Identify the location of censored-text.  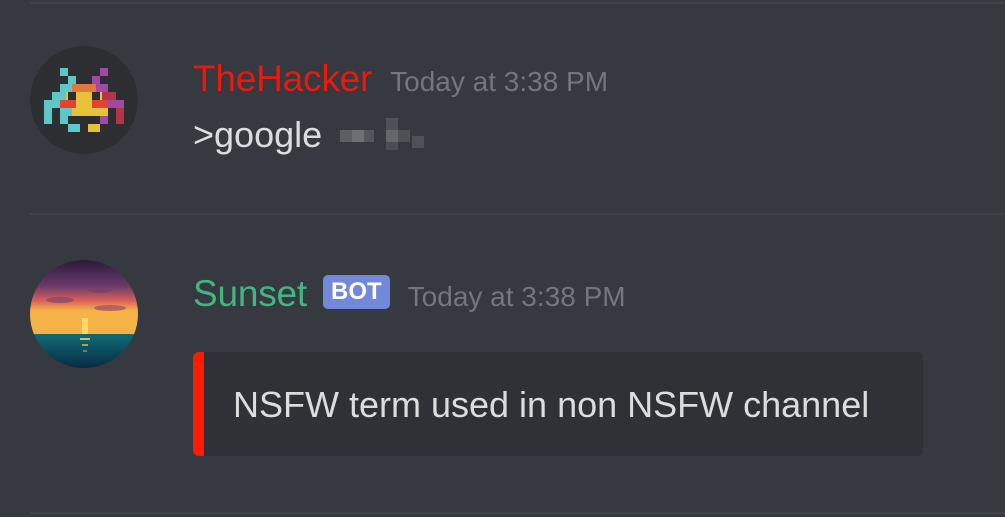
(383, 135).